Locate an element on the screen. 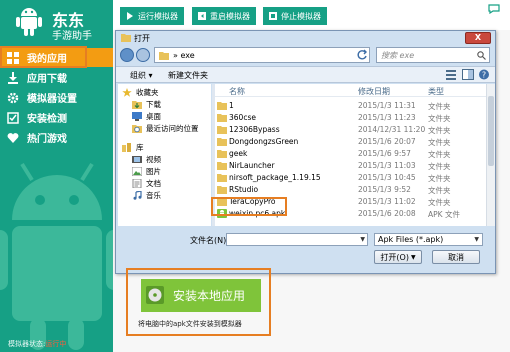 The height and width of the screenshot is (352, 510). tree-item-music: 音乐 is located at coordinates (146, 195).